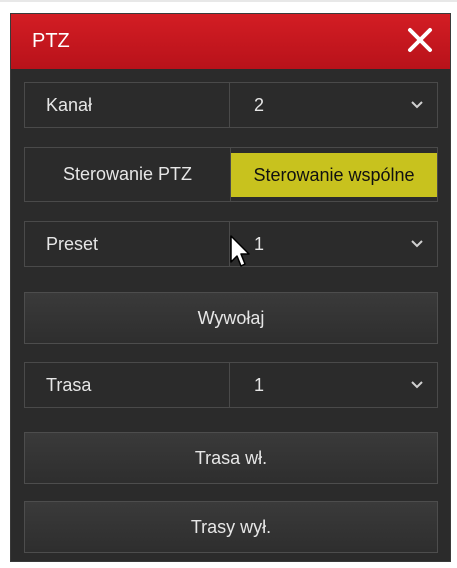 Image resolution: width=457 pixels, height=568 pixels. I want to click on preset-select: 1, so click(333, 244).